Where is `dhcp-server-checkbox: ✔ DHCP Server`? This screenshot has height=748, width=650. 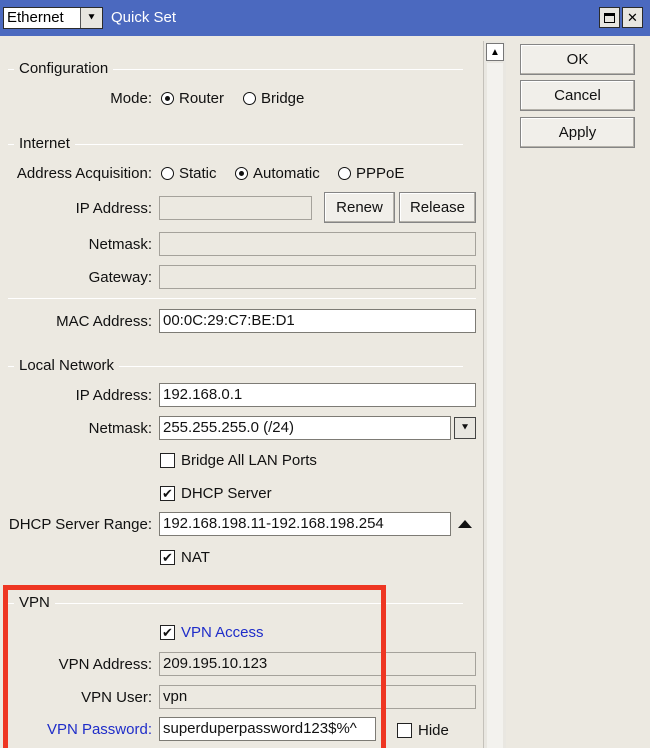 dhcp-server-checkbox: ✔ DHCP Server is located at coordinates (216, 493).